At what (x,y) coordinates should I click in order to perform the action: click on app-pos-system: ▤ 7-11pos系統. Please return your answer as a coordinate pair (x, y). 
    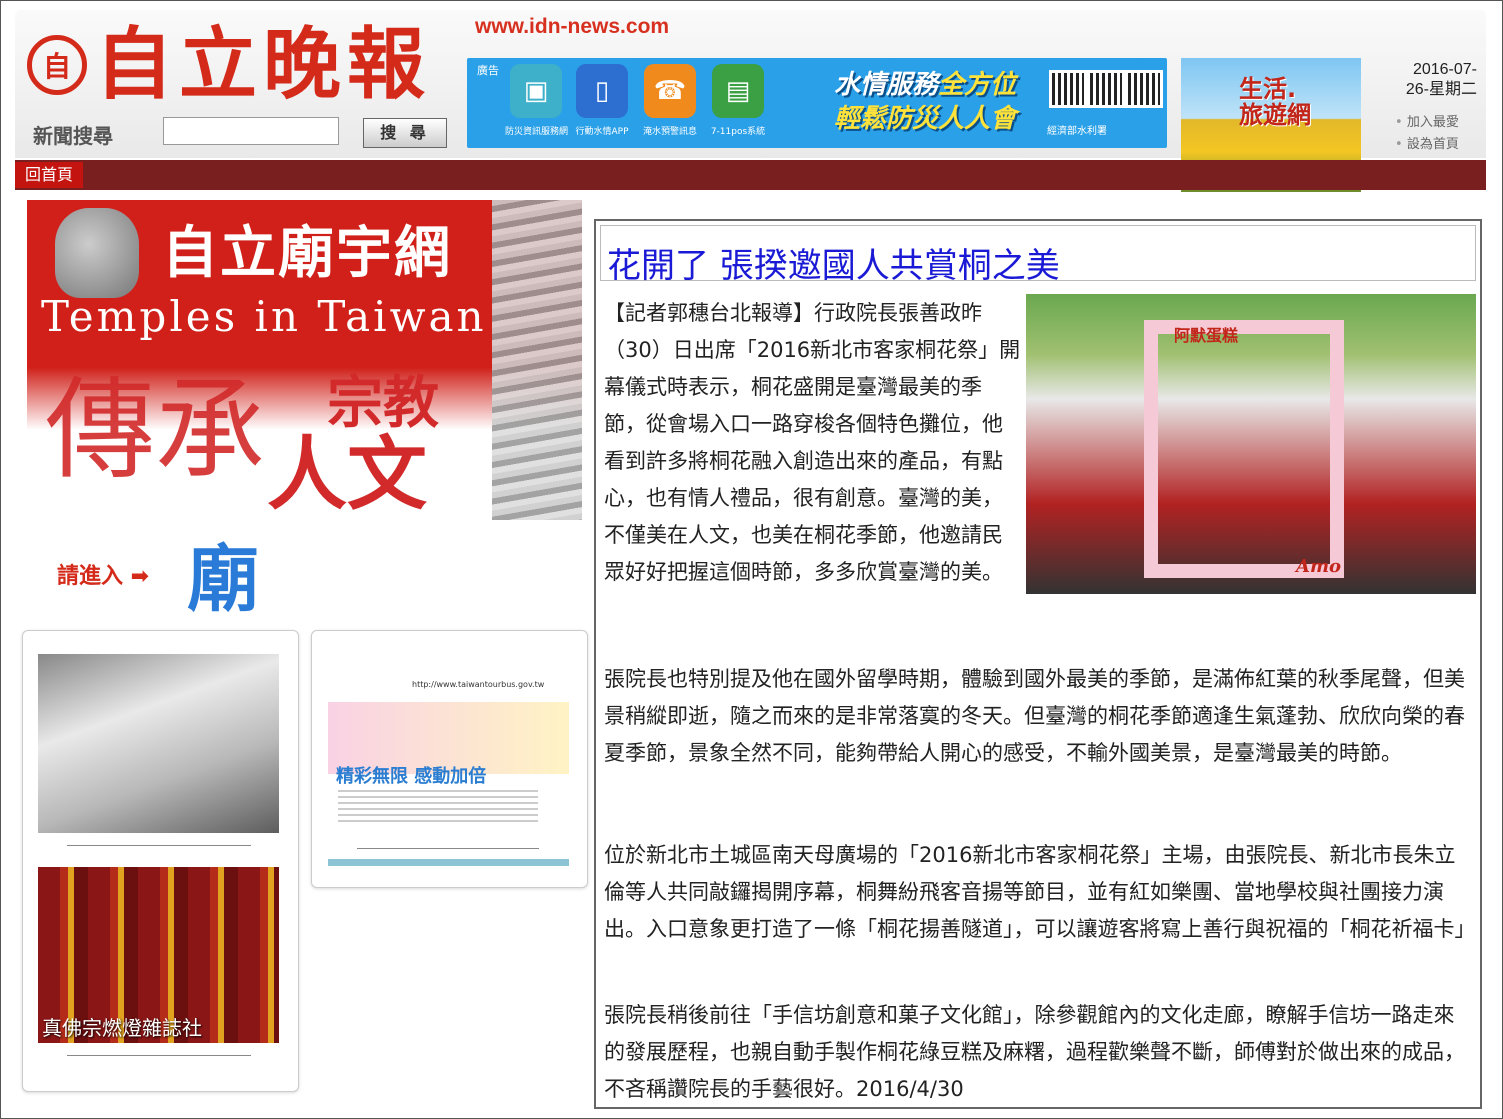
    Looking at the image, I should click on (738, 105).